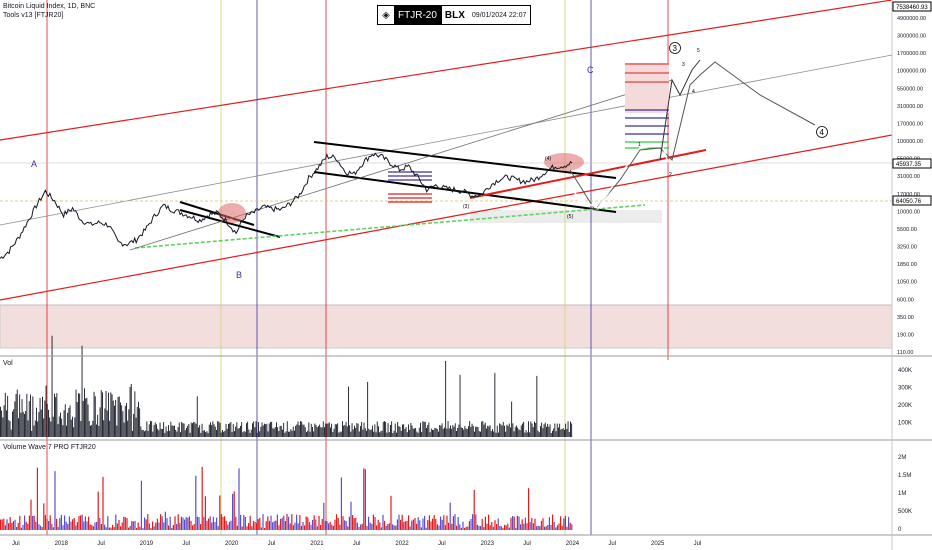 This screenshot has height=550, width=932. I want to click on symbol-badge: ◈ FTJR-20 BLX 09/01/2024 22:07, so click(454, 15).